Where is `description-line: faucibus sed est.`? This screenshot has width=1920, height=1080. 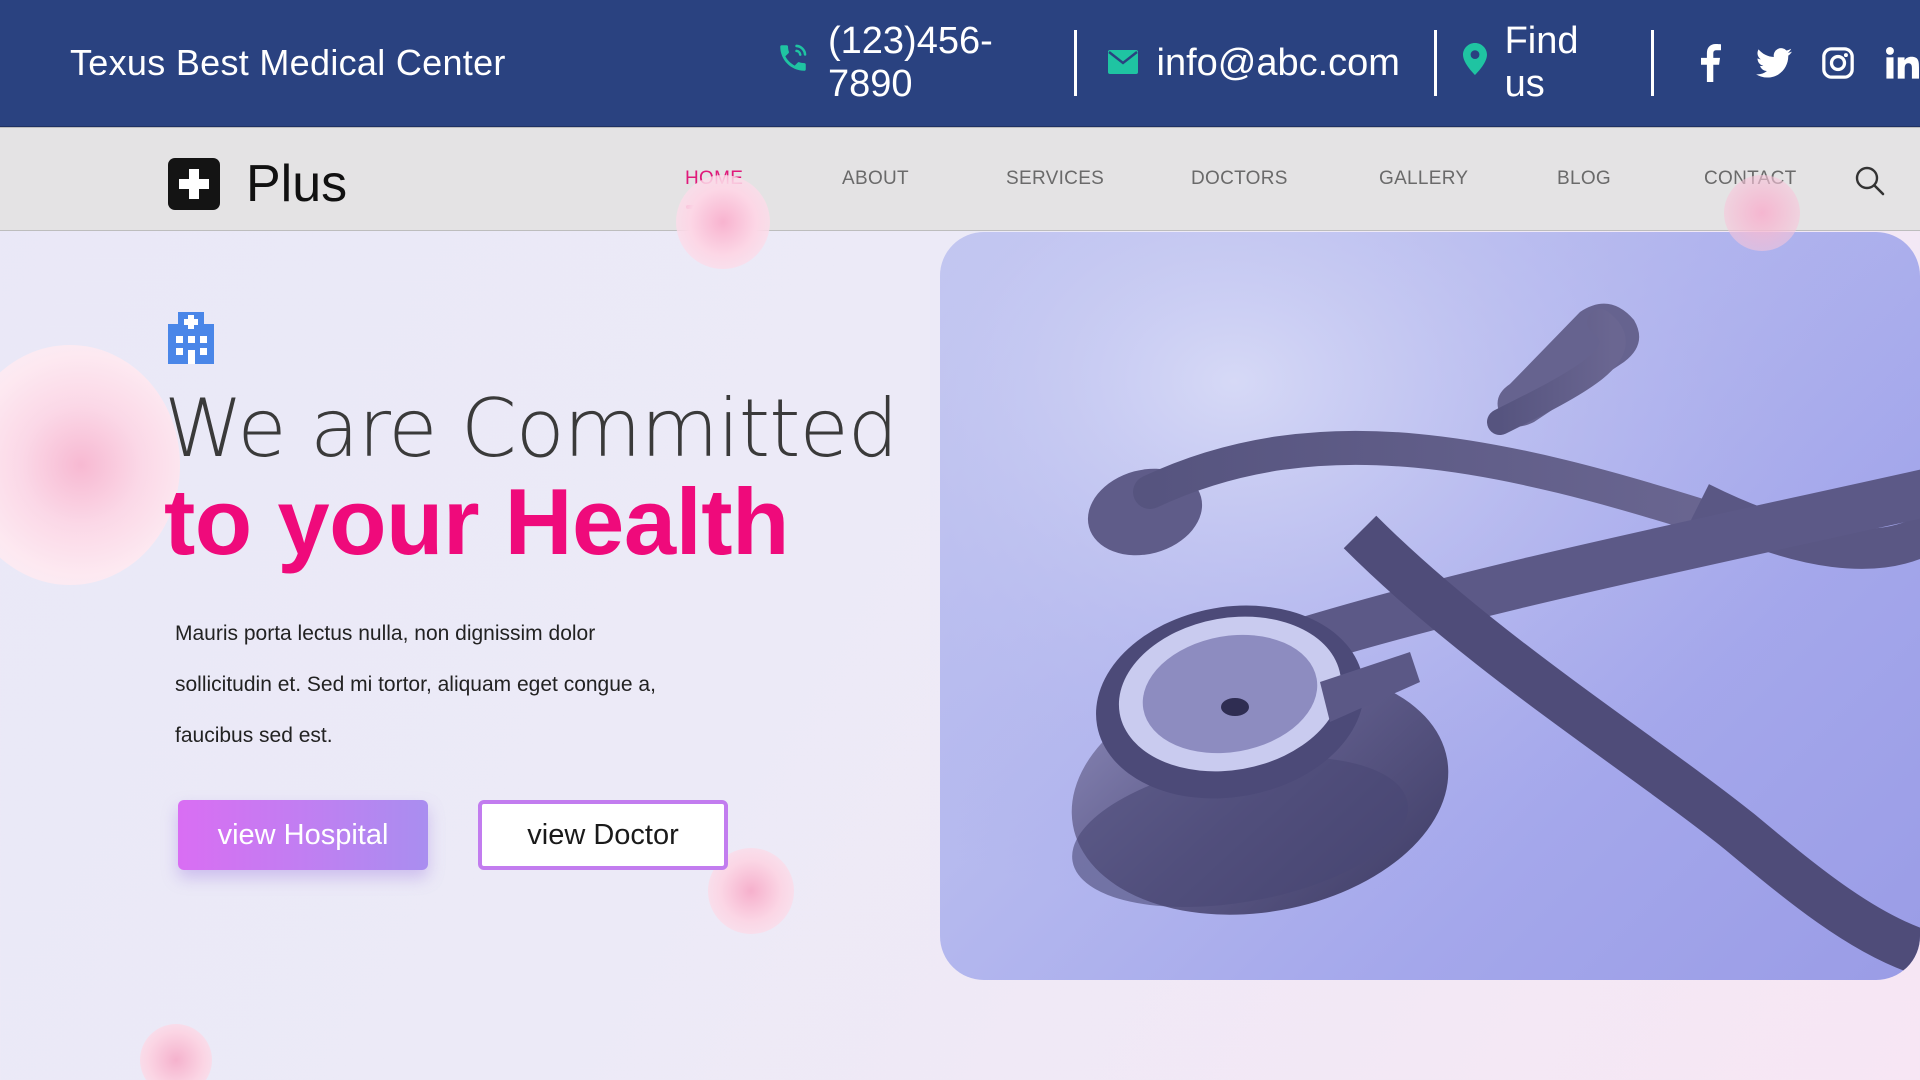
description-line: faucibus sed est. is located at coordinates (254, 735).